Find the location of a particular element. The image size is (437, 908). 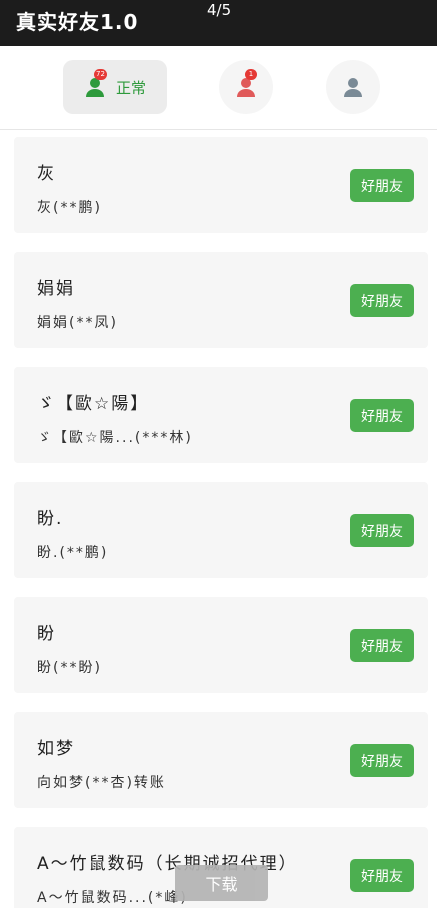

user-icon is located at coordinates (353, 87).